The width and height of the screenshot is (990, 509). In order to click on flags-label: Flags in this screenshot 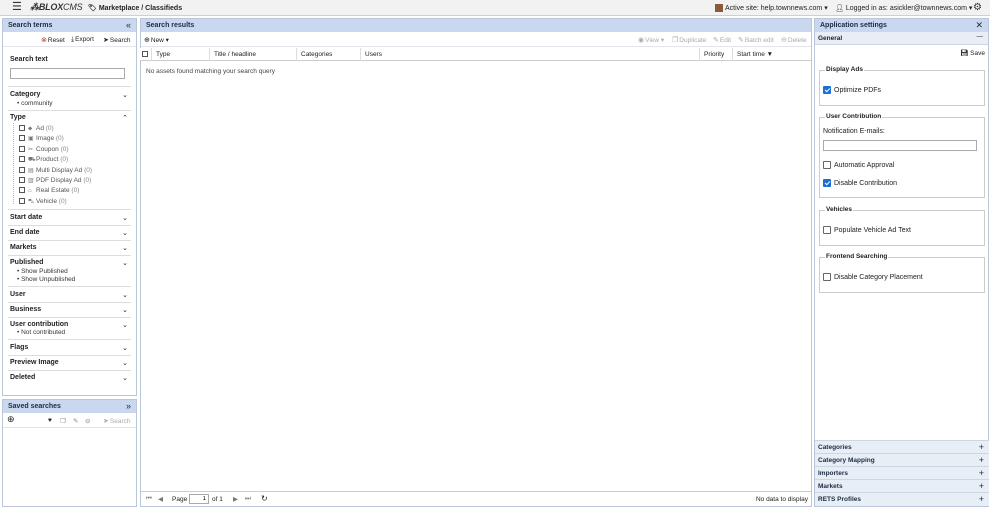, I will do `click(19, 347)`.